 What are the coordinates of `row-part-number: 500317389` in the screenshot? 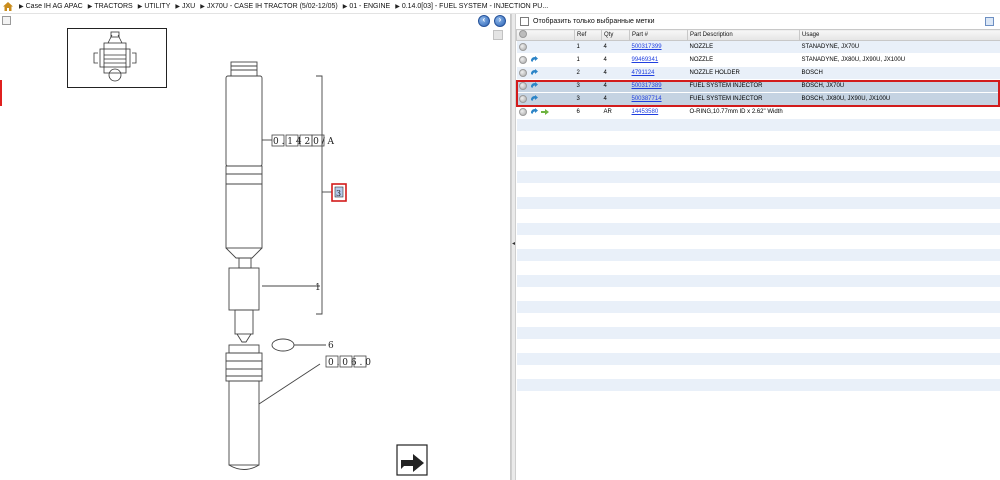 It's located at (658, 86).